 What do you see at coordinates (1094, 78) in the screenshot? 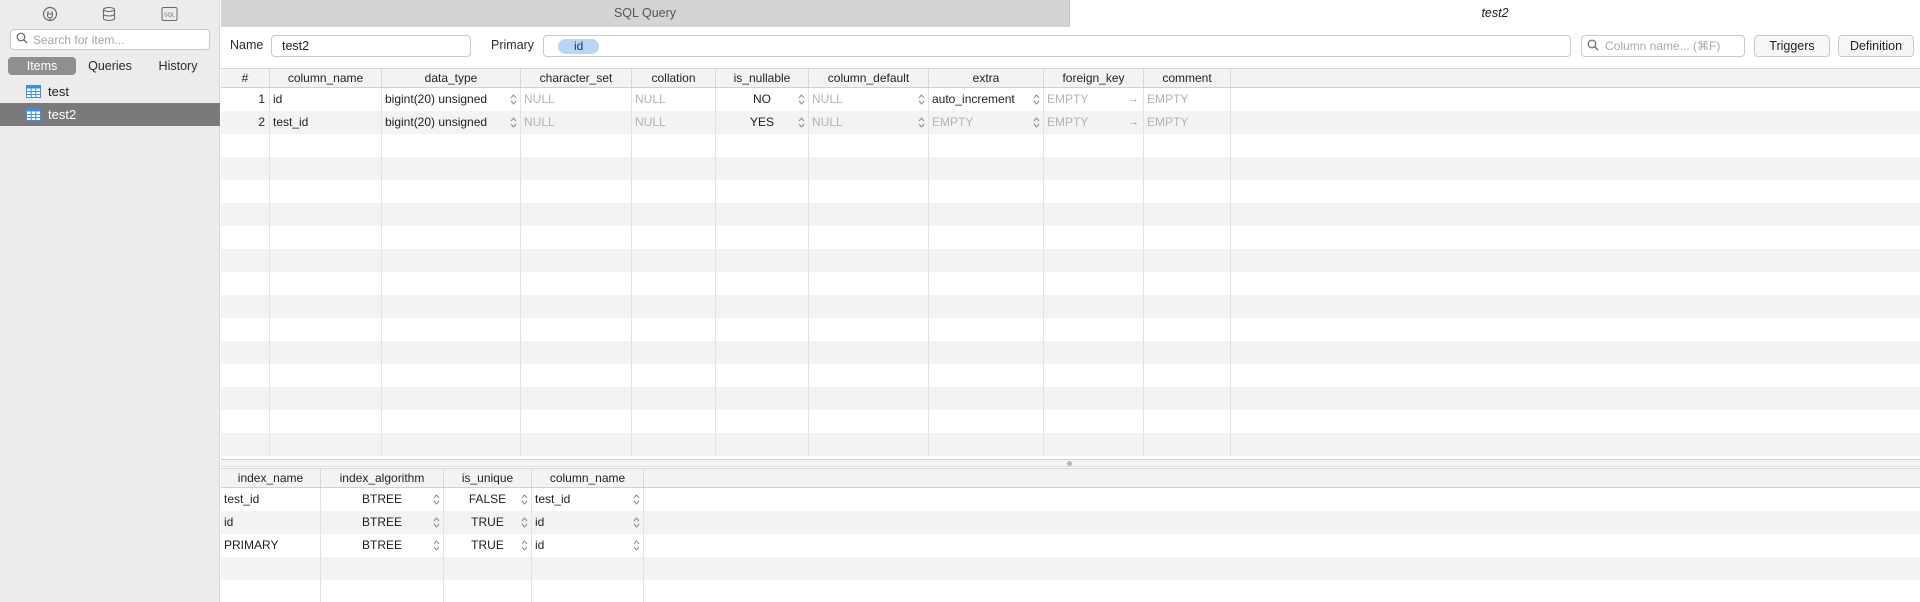
I see `column-header: foreign_key` at bounding box center [1094, 78].